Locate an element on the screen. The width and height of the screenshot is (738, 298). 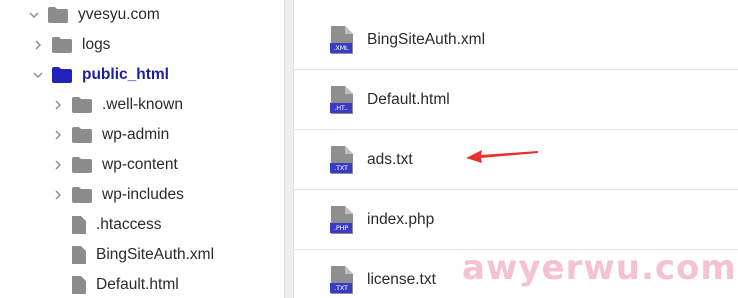
file-ext-badge: .PHP is located at coordinates (341, 227).